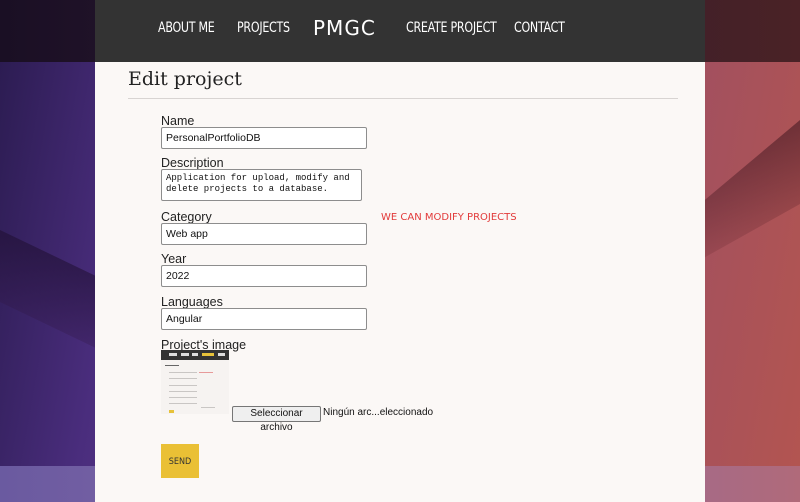 The height and width of the screenshot is (502, 800). I want to click on divider, so click(403, 98).